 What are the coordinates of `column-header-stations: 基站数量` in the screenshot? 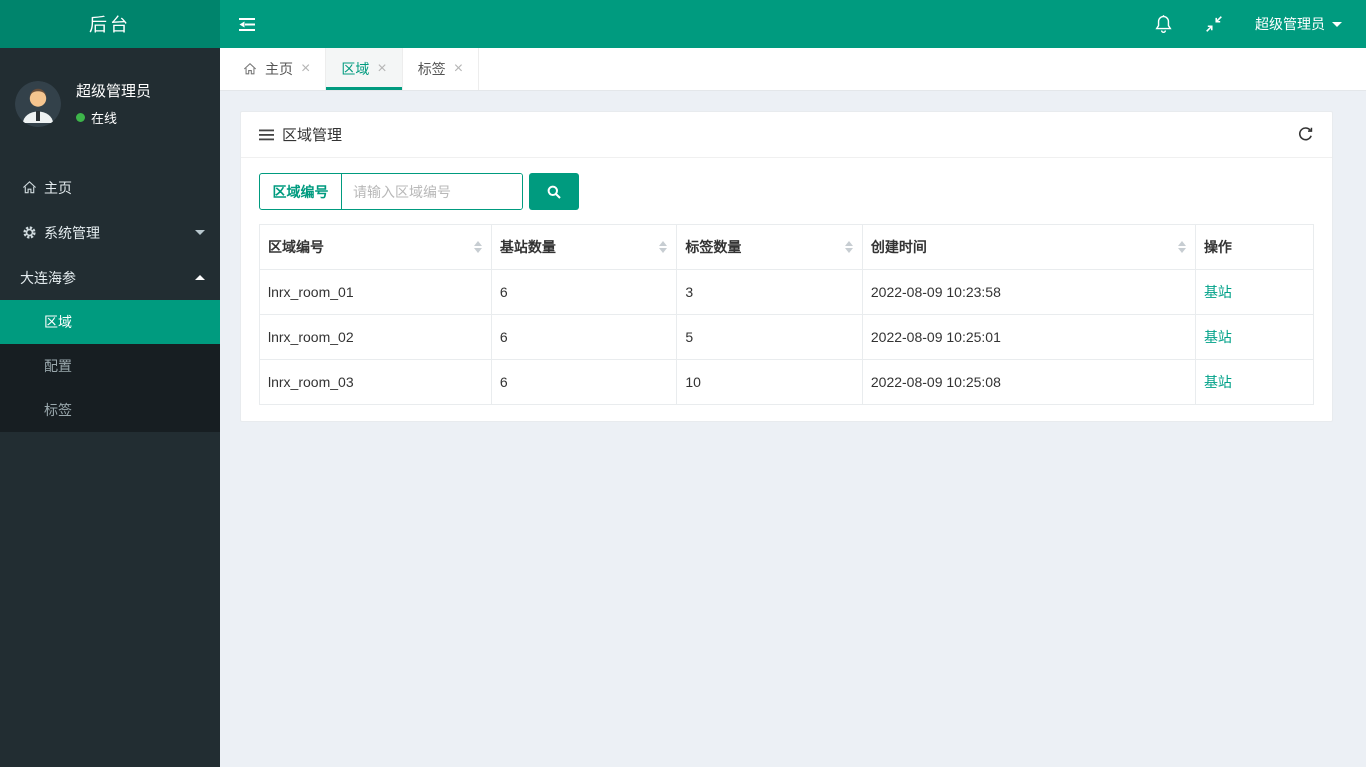 It's located at (584, 247).